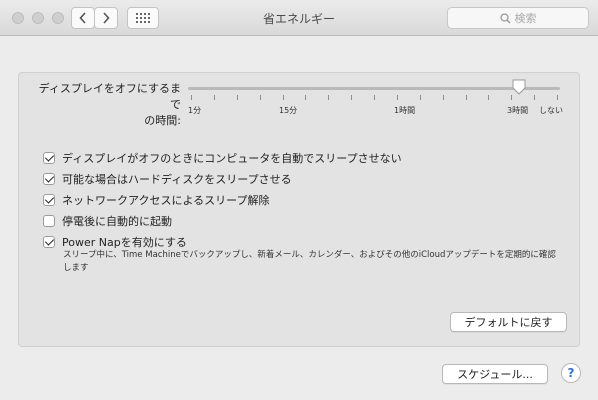 This screenshot has width=598, height=400. What do you see at coordinates (374, 88) in the screenshot?
I see `display-sleep-slider-track` at bounding box center [374, 88].